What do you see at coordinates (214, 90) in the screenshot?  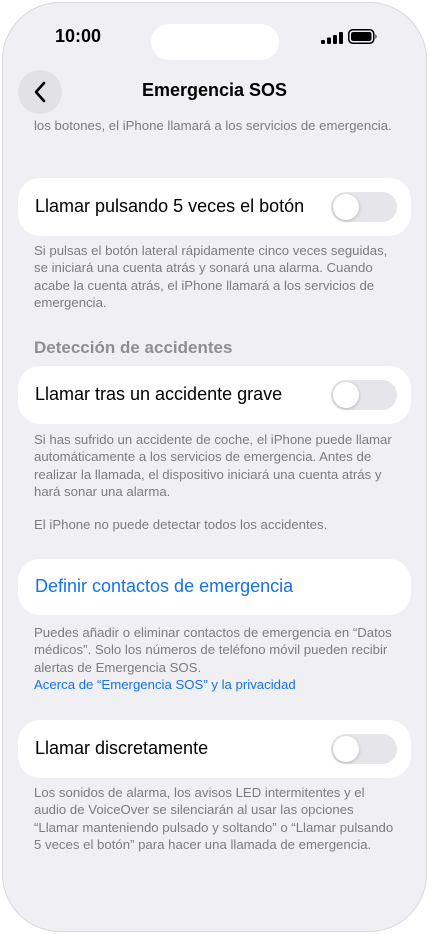 I see `page-title: Emergencia SOS` at bounding box center [214, 90].